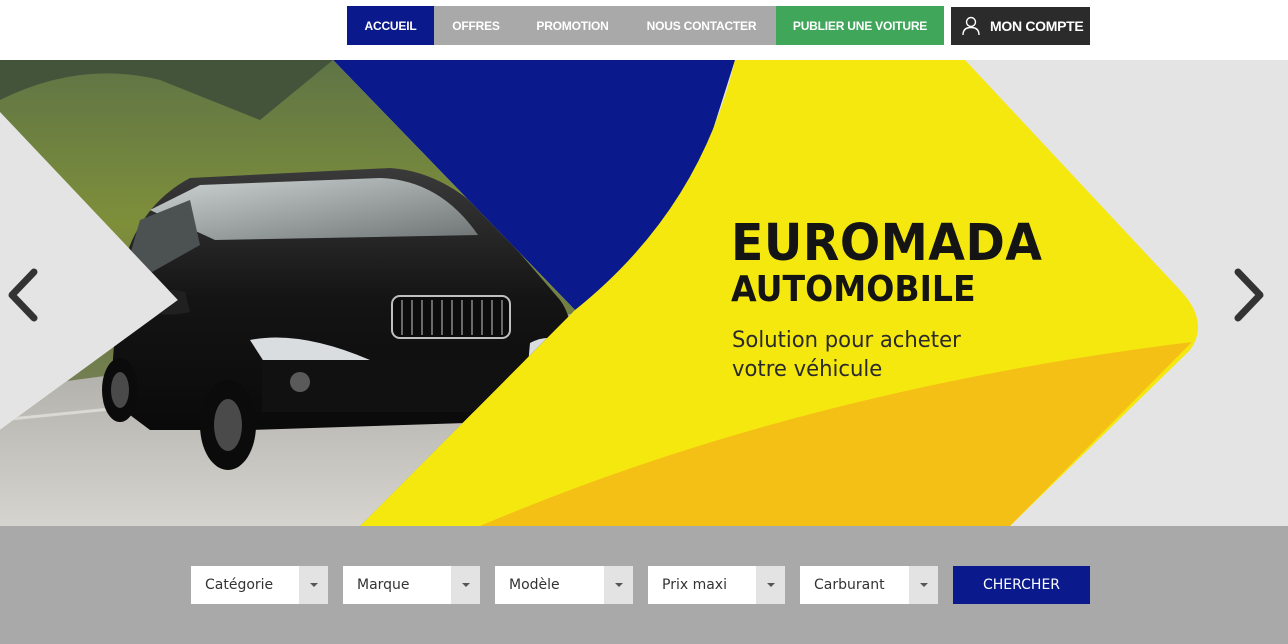 The image size is (1288, 644). What do you see at coordinates (383, 585) in the screenshot?
I see `brand-select-value: Marque` at bounding box center [383, 585].